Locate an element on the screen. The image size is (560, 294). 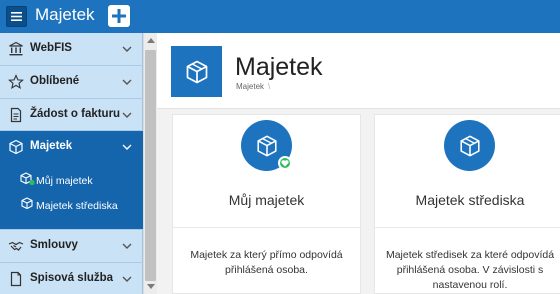
sidebar-subitem-majetek-strediska: Majetek střediska is located at coordinates (71, 205).